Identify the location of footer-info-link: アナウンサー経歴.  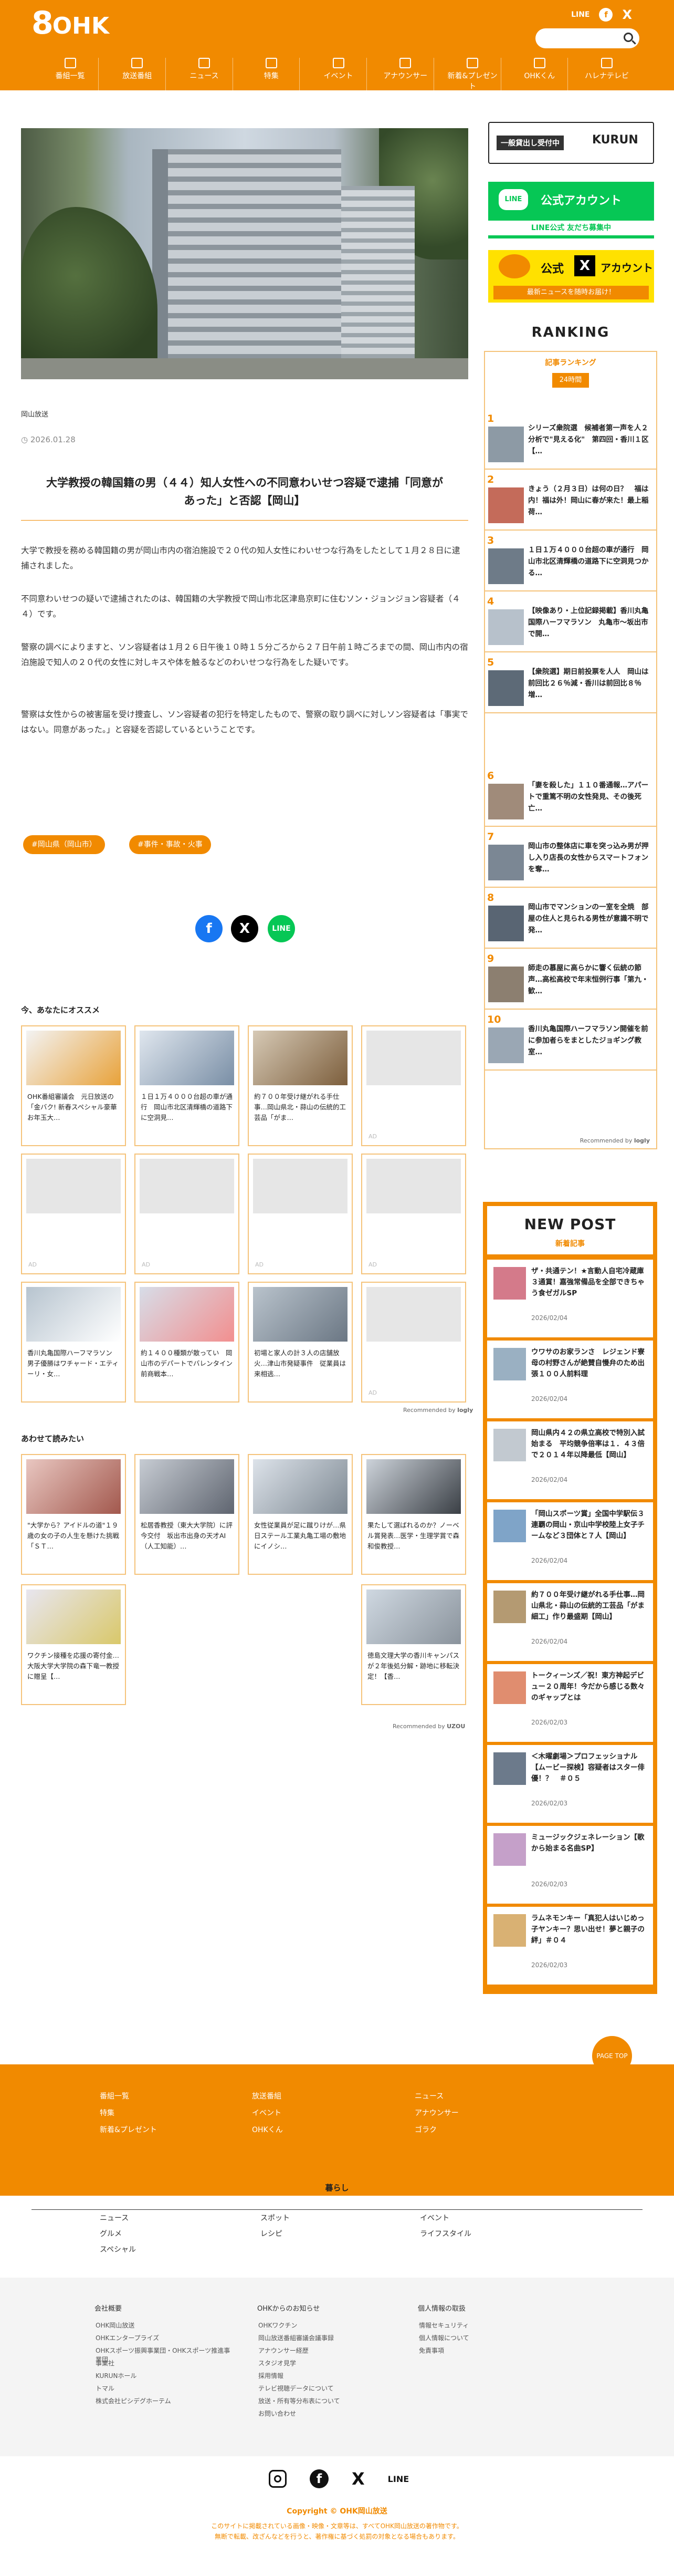
(326, 2350).